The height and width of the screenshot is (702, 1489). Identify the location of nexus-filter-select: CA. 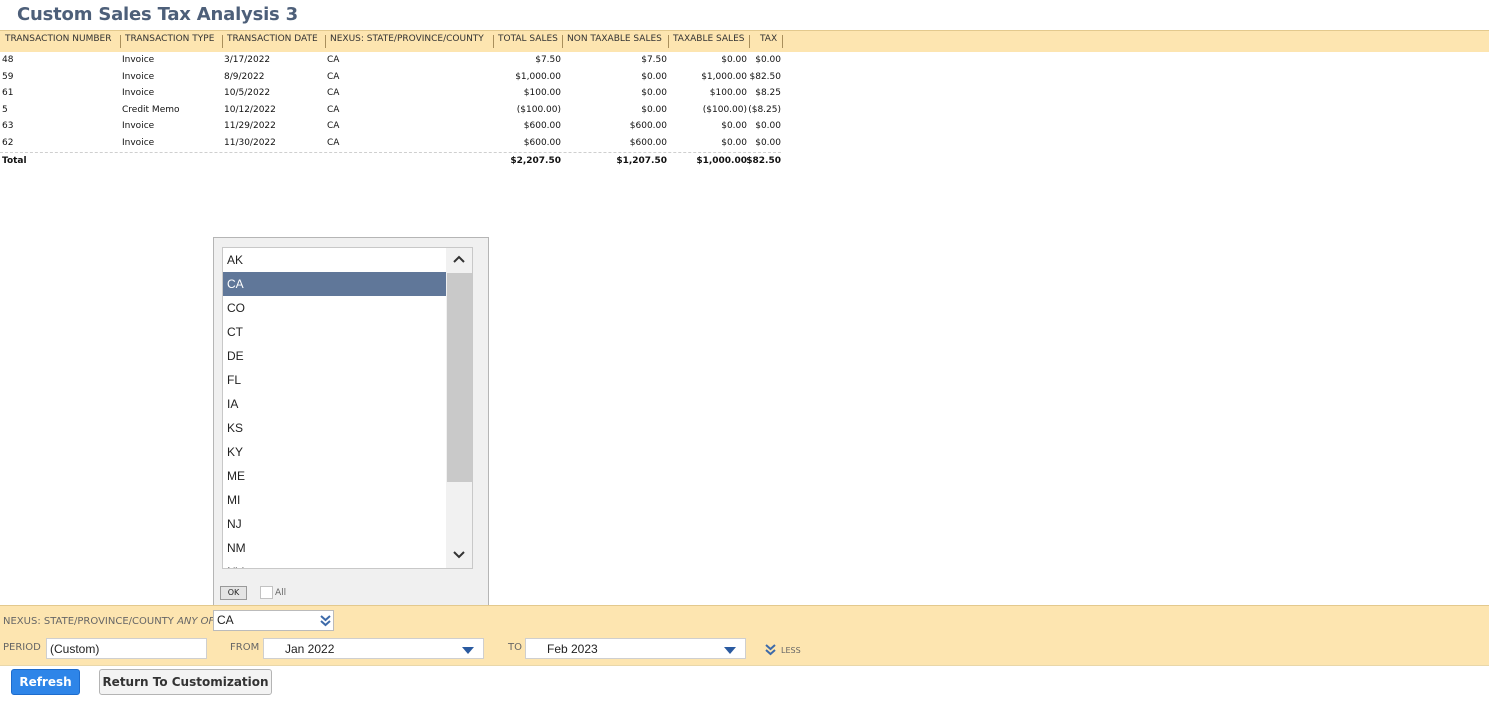
(273, 620).